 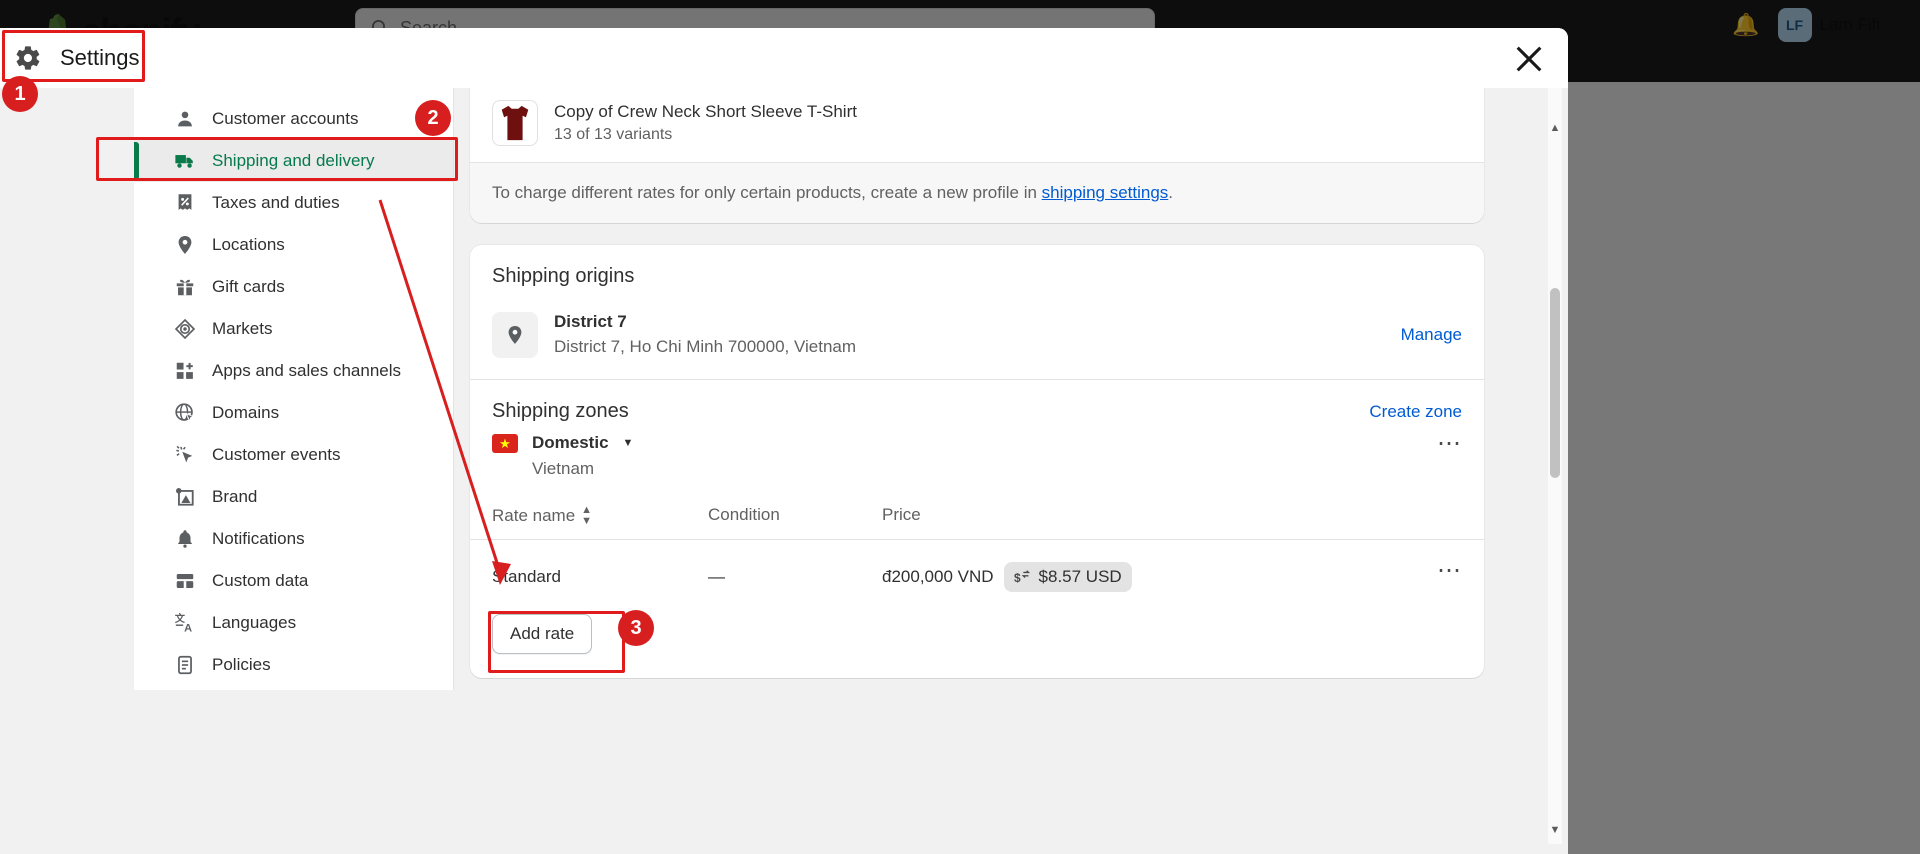 I want to click on product-name: Copy of Crew Neck Short Sleeve T-Shirt, so click(x=705, y=111).